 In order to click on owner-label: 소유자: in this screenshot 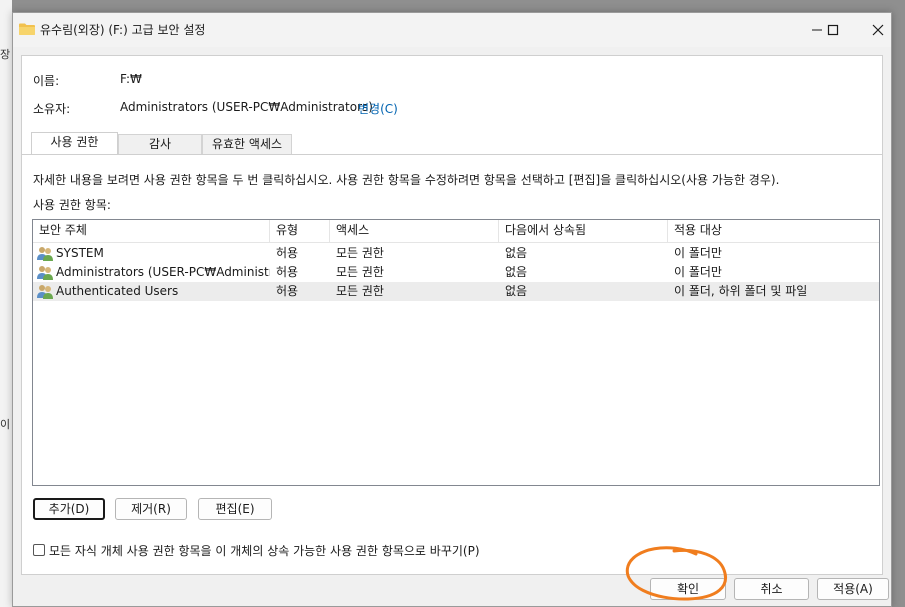, I will do `click(52, 109)`.